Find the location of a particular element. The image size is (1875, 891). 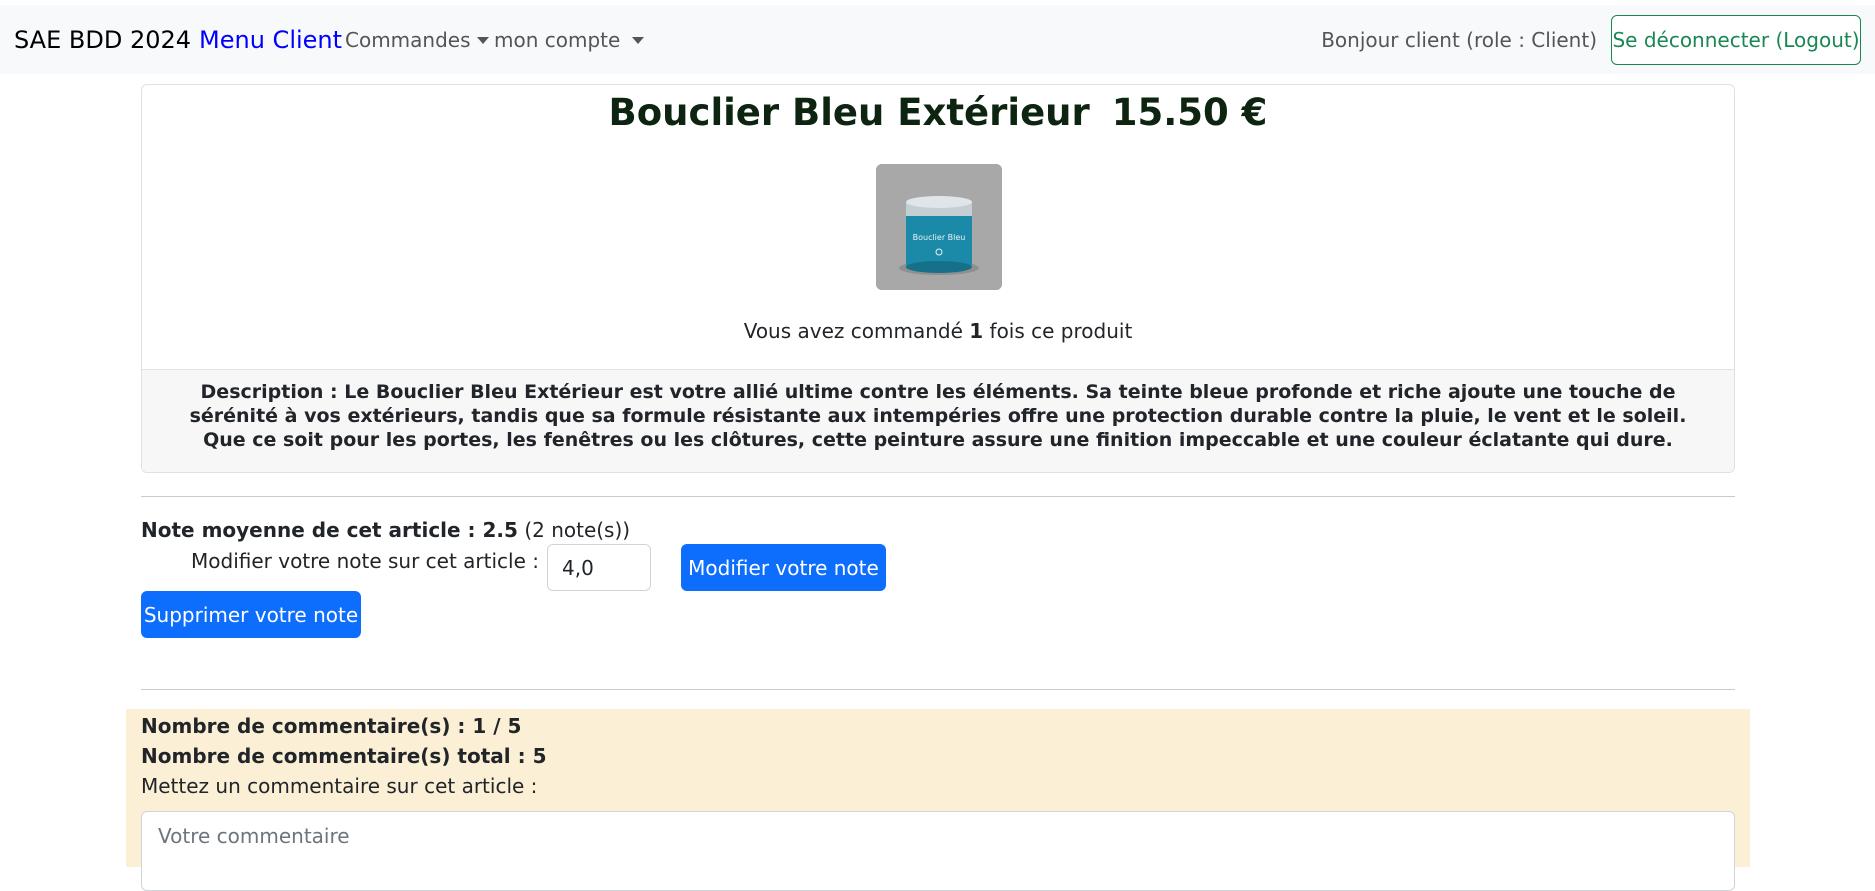

brand: SAE BDD 2024 Menu Client is located at coordinates (178, 39).